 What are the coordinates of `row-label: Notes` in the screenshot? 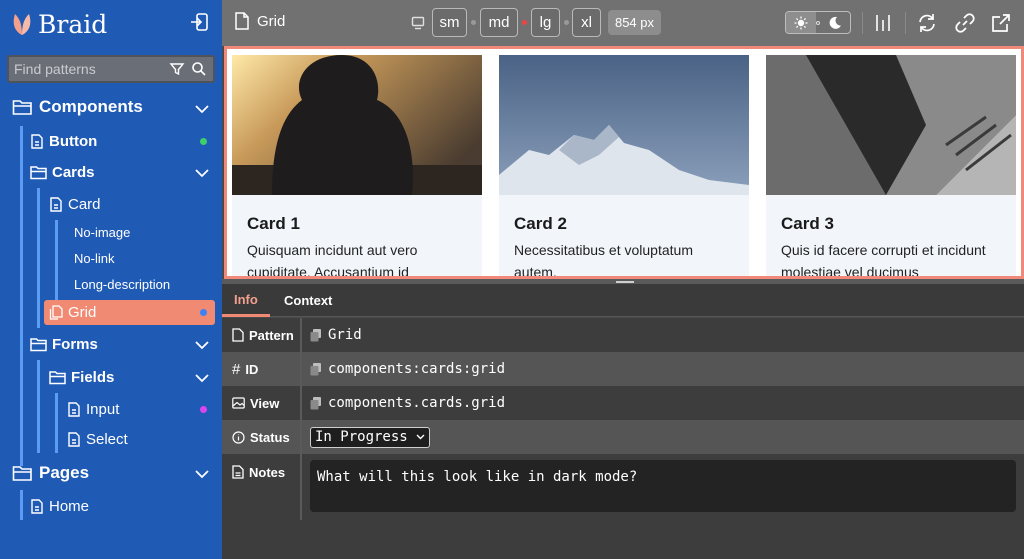 It's located at (262, 487).